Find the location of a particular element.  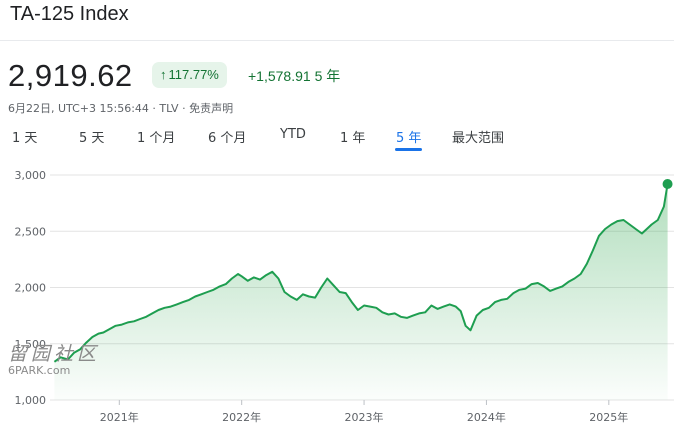

watermark: 留园社区 6PARK.com is located at coordinates (54, 358).